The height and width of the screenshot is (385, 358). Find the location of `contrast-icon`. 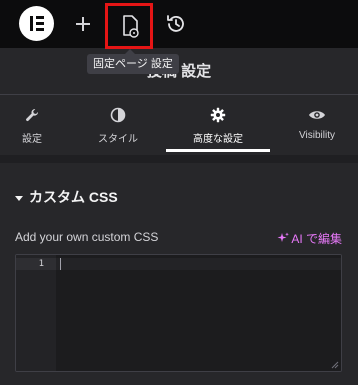

contrast-icon is located at coordinates (118, 115).